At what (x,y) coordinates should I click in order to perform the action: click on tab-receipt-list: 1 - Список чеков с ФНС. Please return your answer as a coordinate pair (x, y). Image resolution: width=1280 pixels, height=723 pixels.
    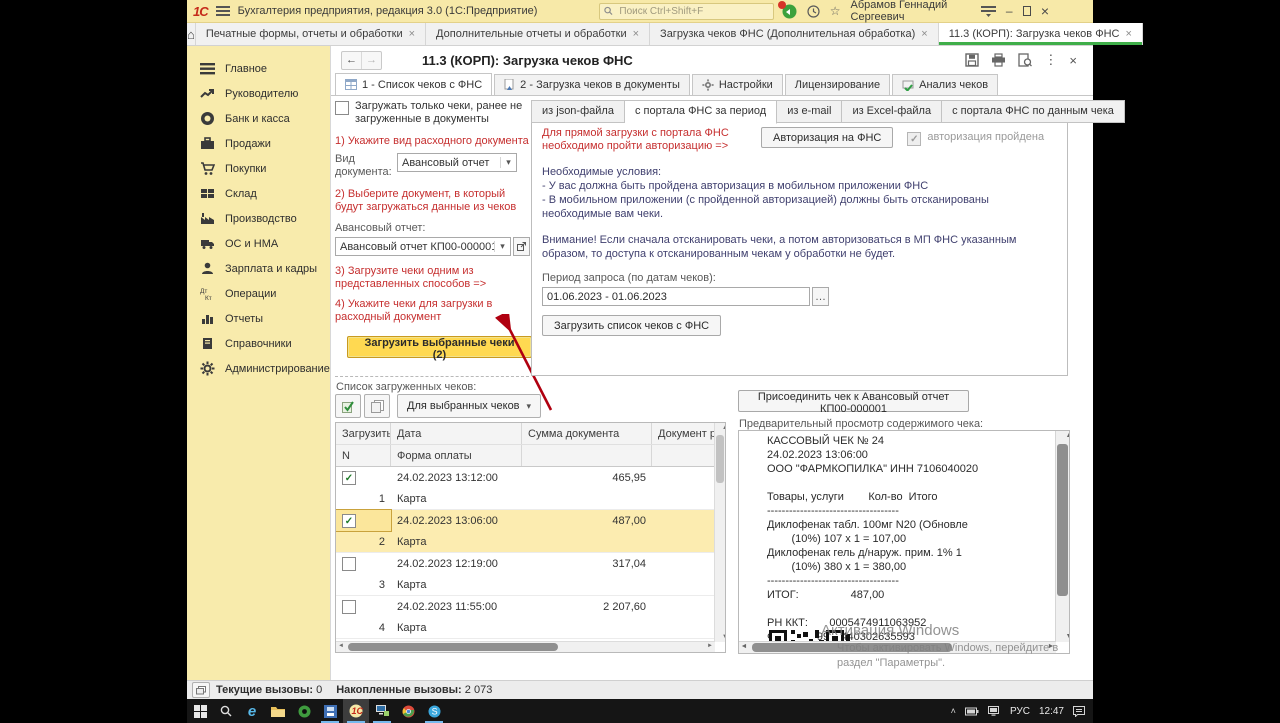
    Looking at the image, I should click on (414, 84).